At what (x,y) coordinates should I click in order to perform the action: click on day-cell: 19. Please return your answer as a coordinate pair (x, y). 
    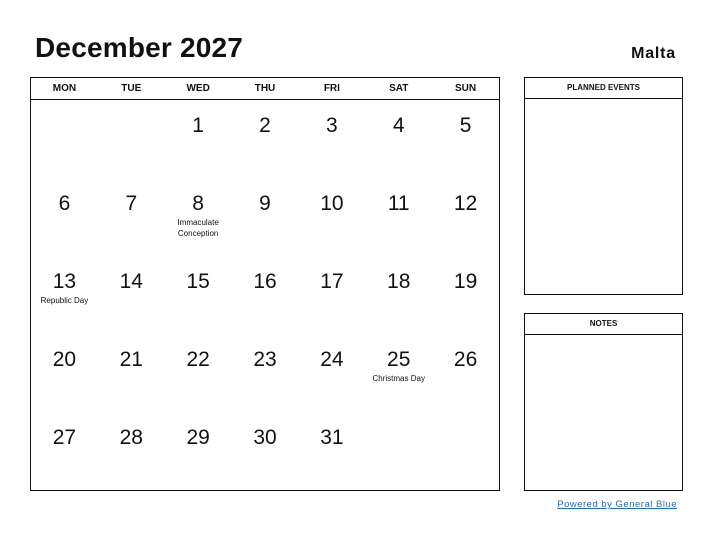
    Looking at the image, I should click on (465, 295).